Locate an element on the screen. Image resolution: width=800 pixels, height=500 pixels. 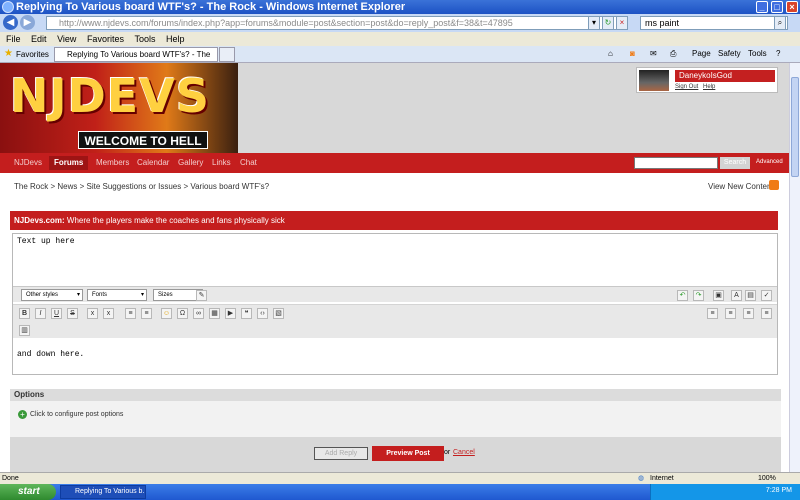
editor-toolbar-extra: ▥ is located at coordinates (395, 330).